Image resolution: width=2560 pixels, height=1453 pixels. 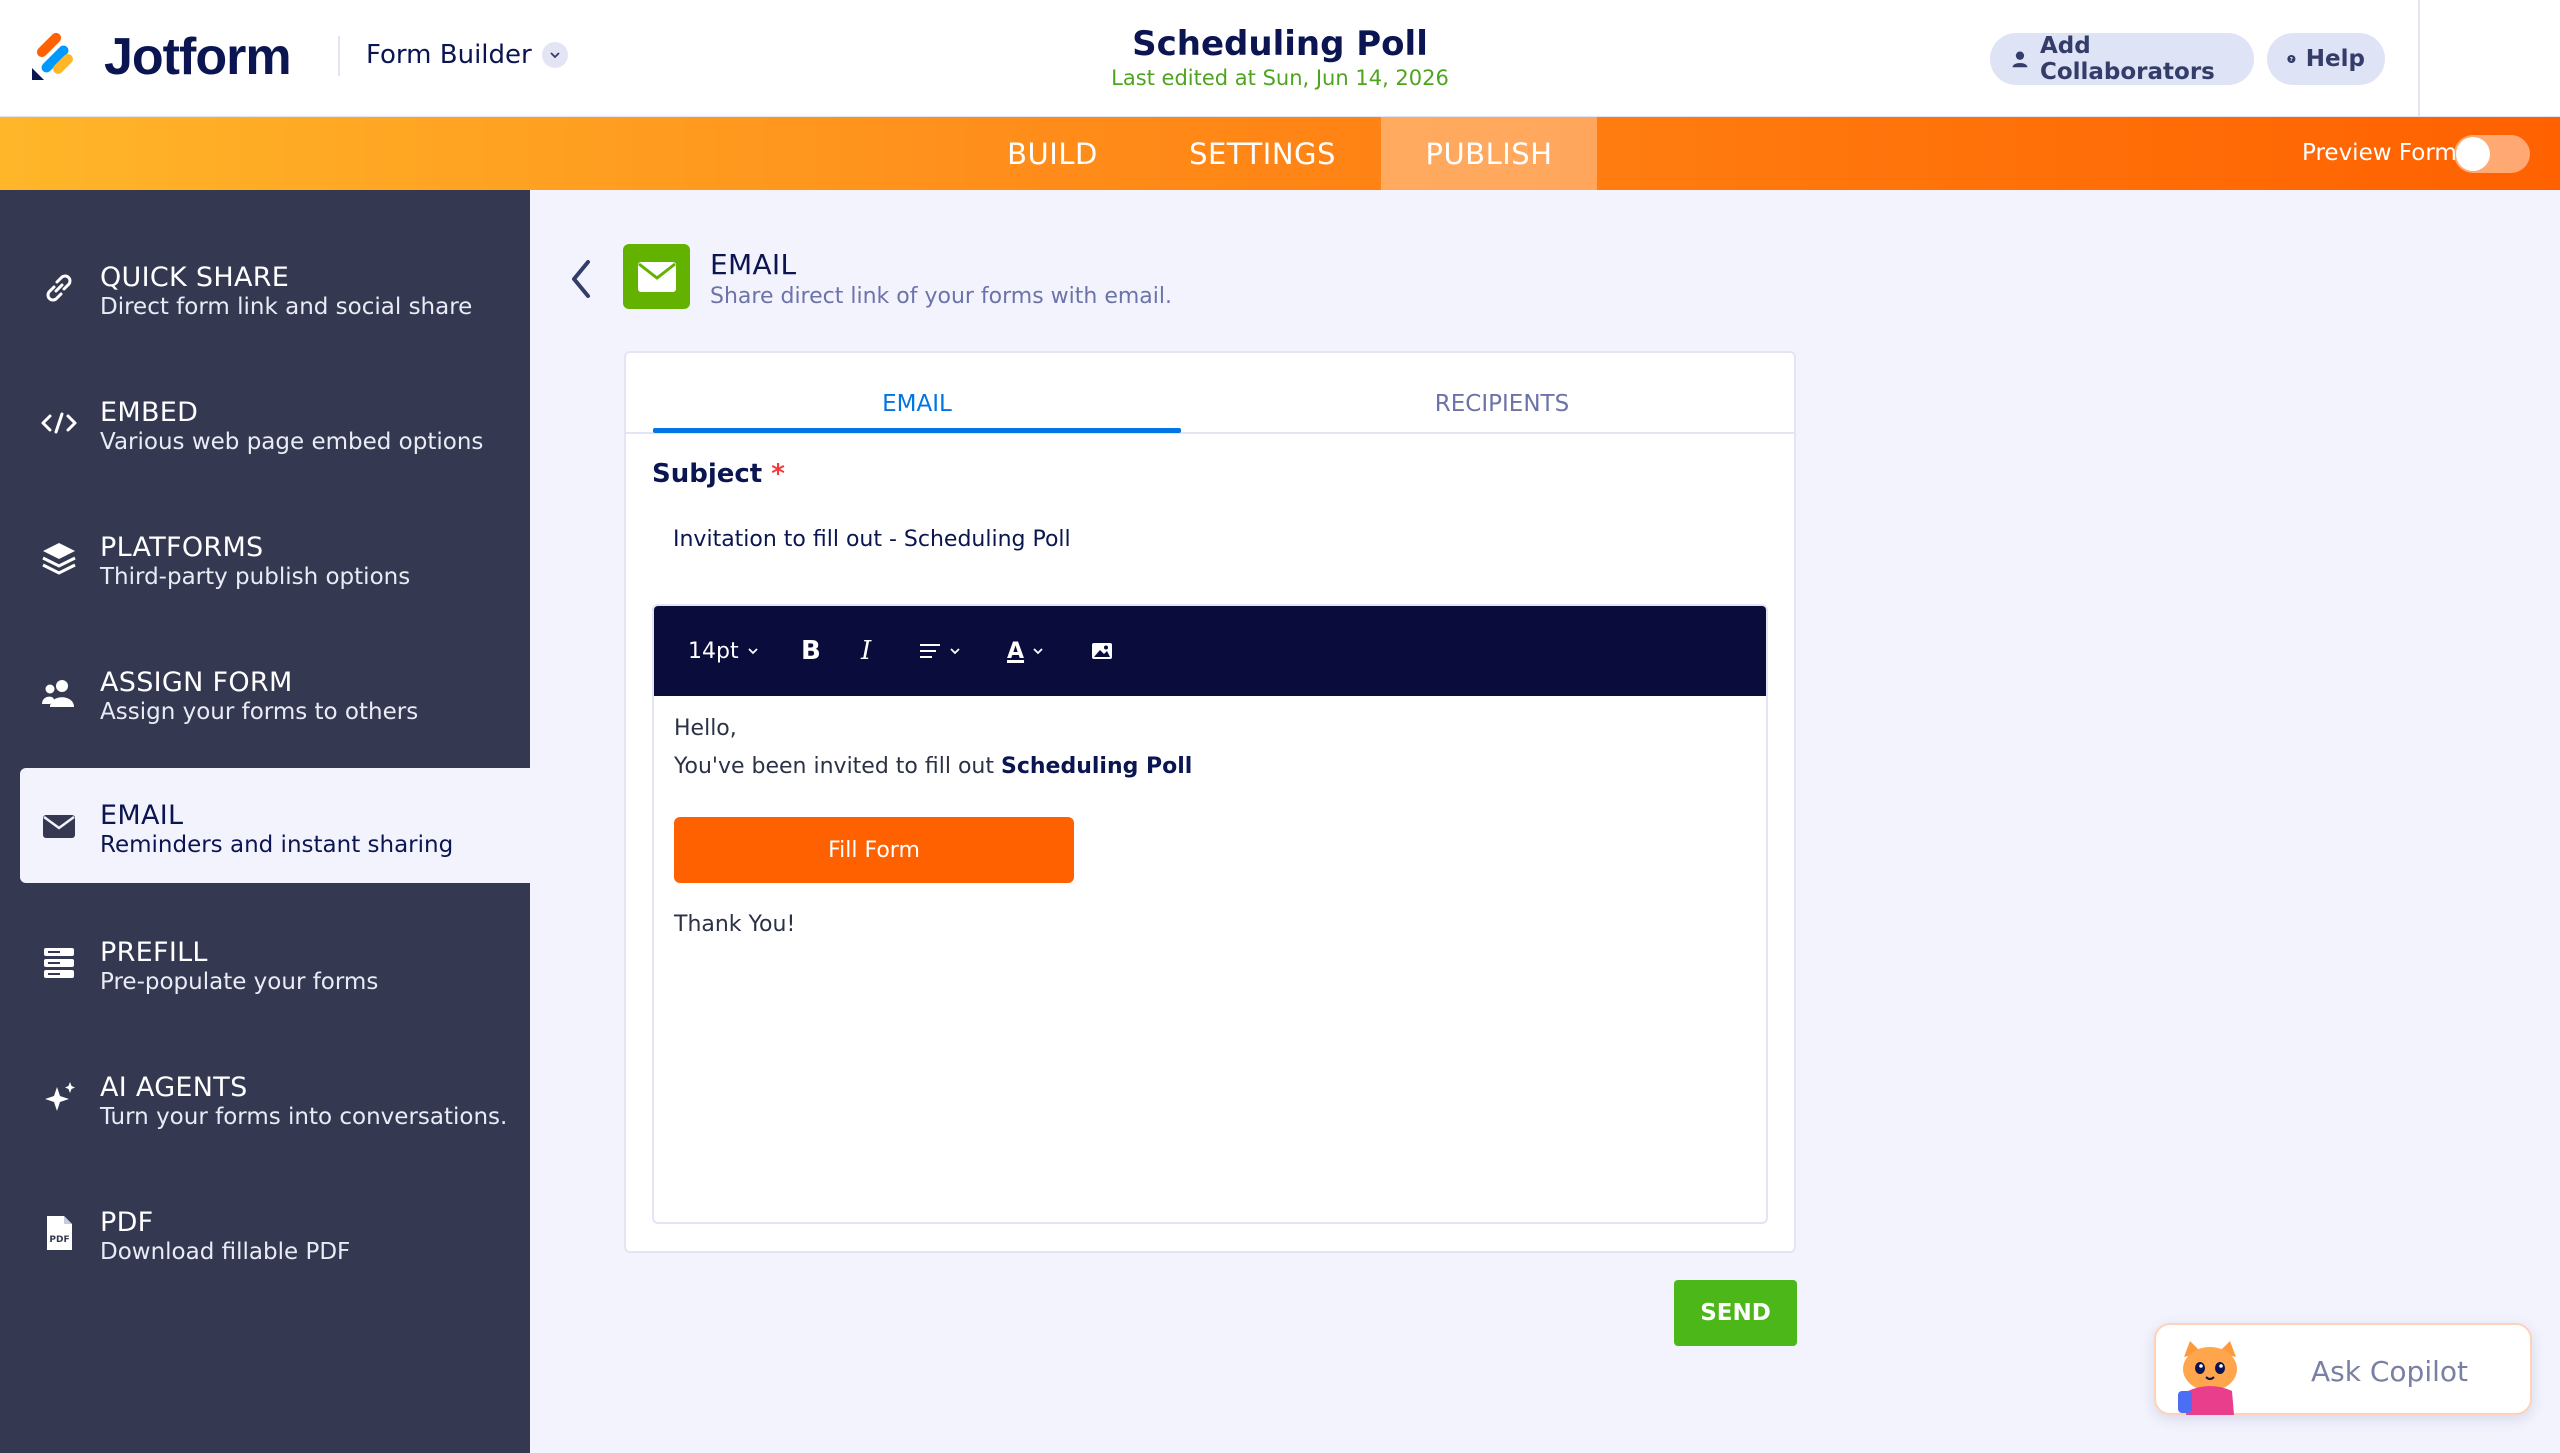 What do you see at coordinates (292, 442) in the screenshot?
I see `sidebar-item-desc: Various web page embed options` at bounding box center [292, 442].